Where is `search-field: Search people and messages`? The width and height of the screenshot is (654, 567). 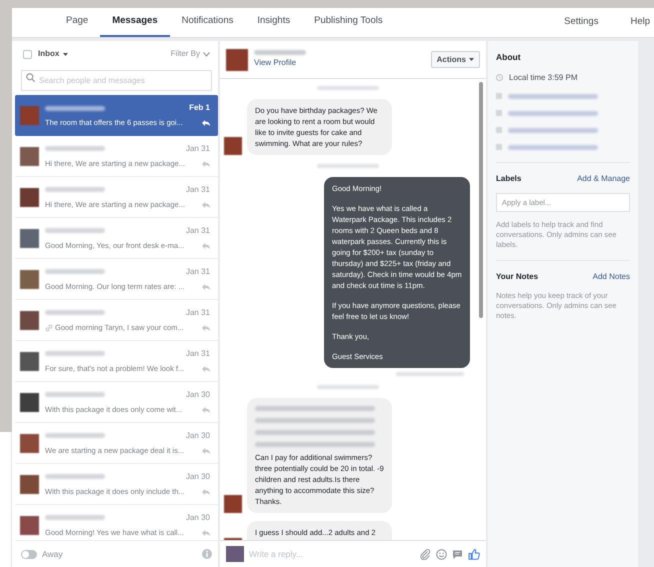 search-field: Search people and messages is located at coordinates (116, 80).